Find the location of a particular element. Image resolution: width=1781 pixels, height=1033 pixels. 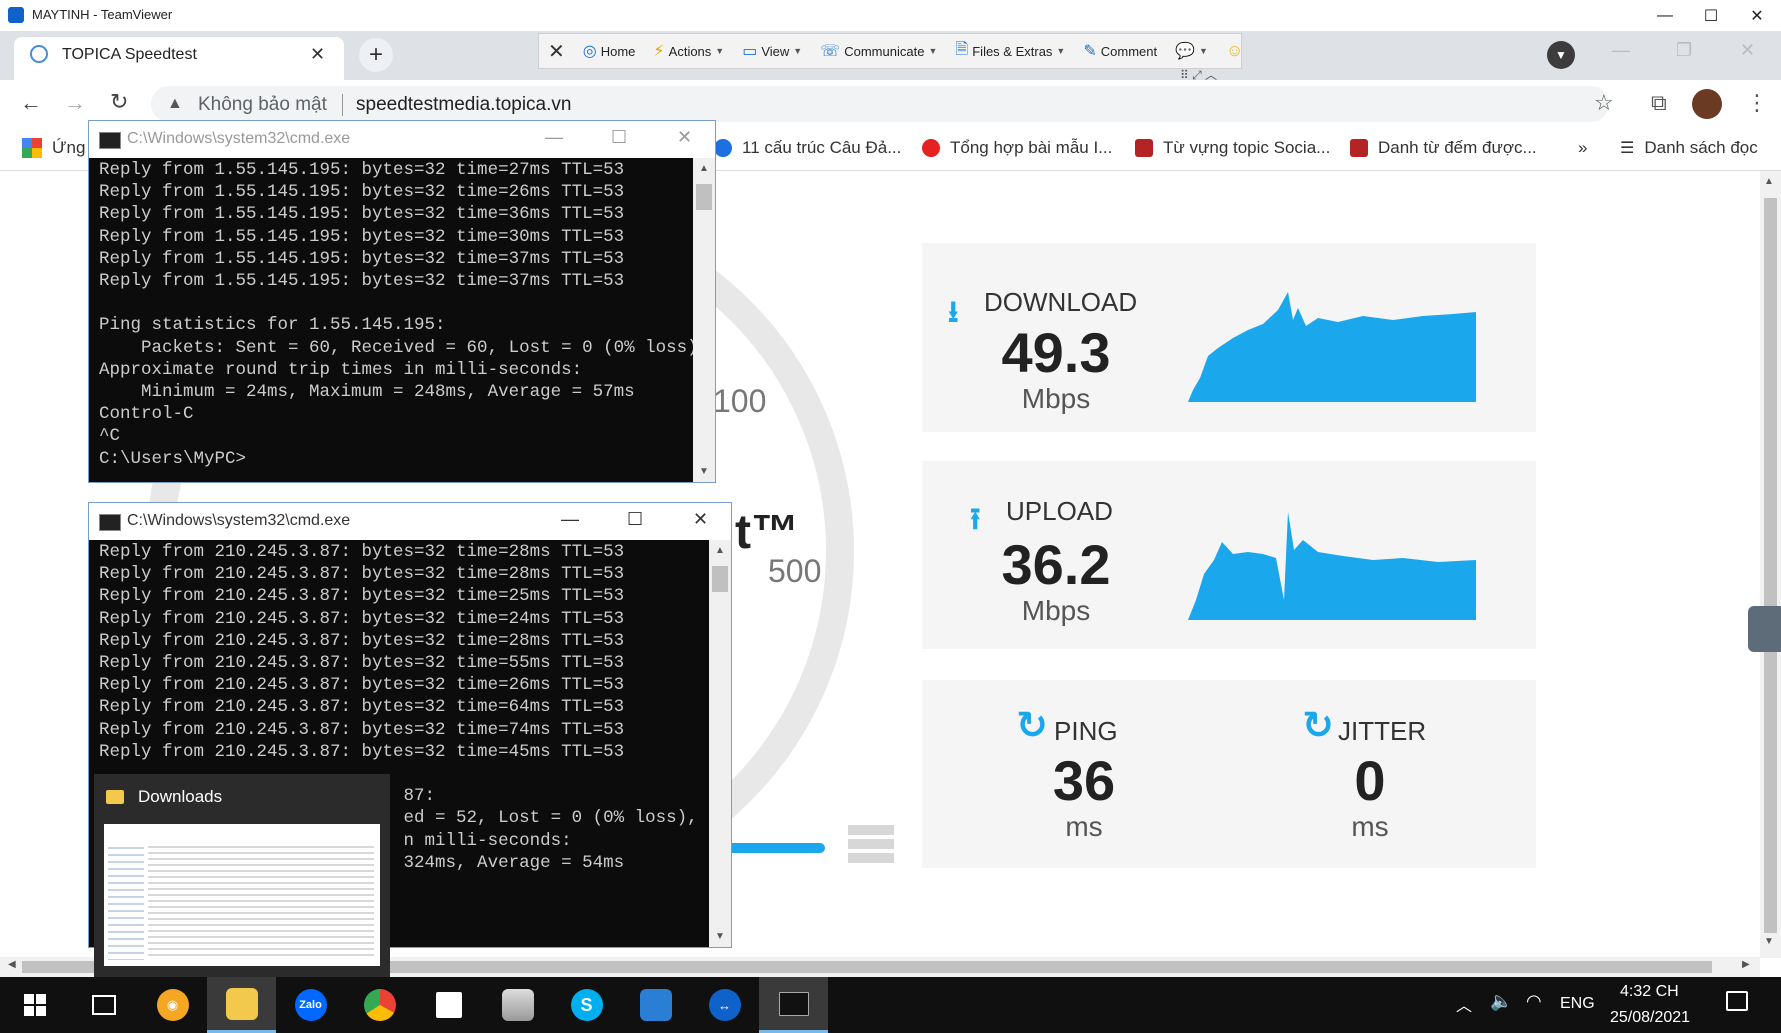

bookmarks-overflow-button: » is located at coordinates (1582, 148).